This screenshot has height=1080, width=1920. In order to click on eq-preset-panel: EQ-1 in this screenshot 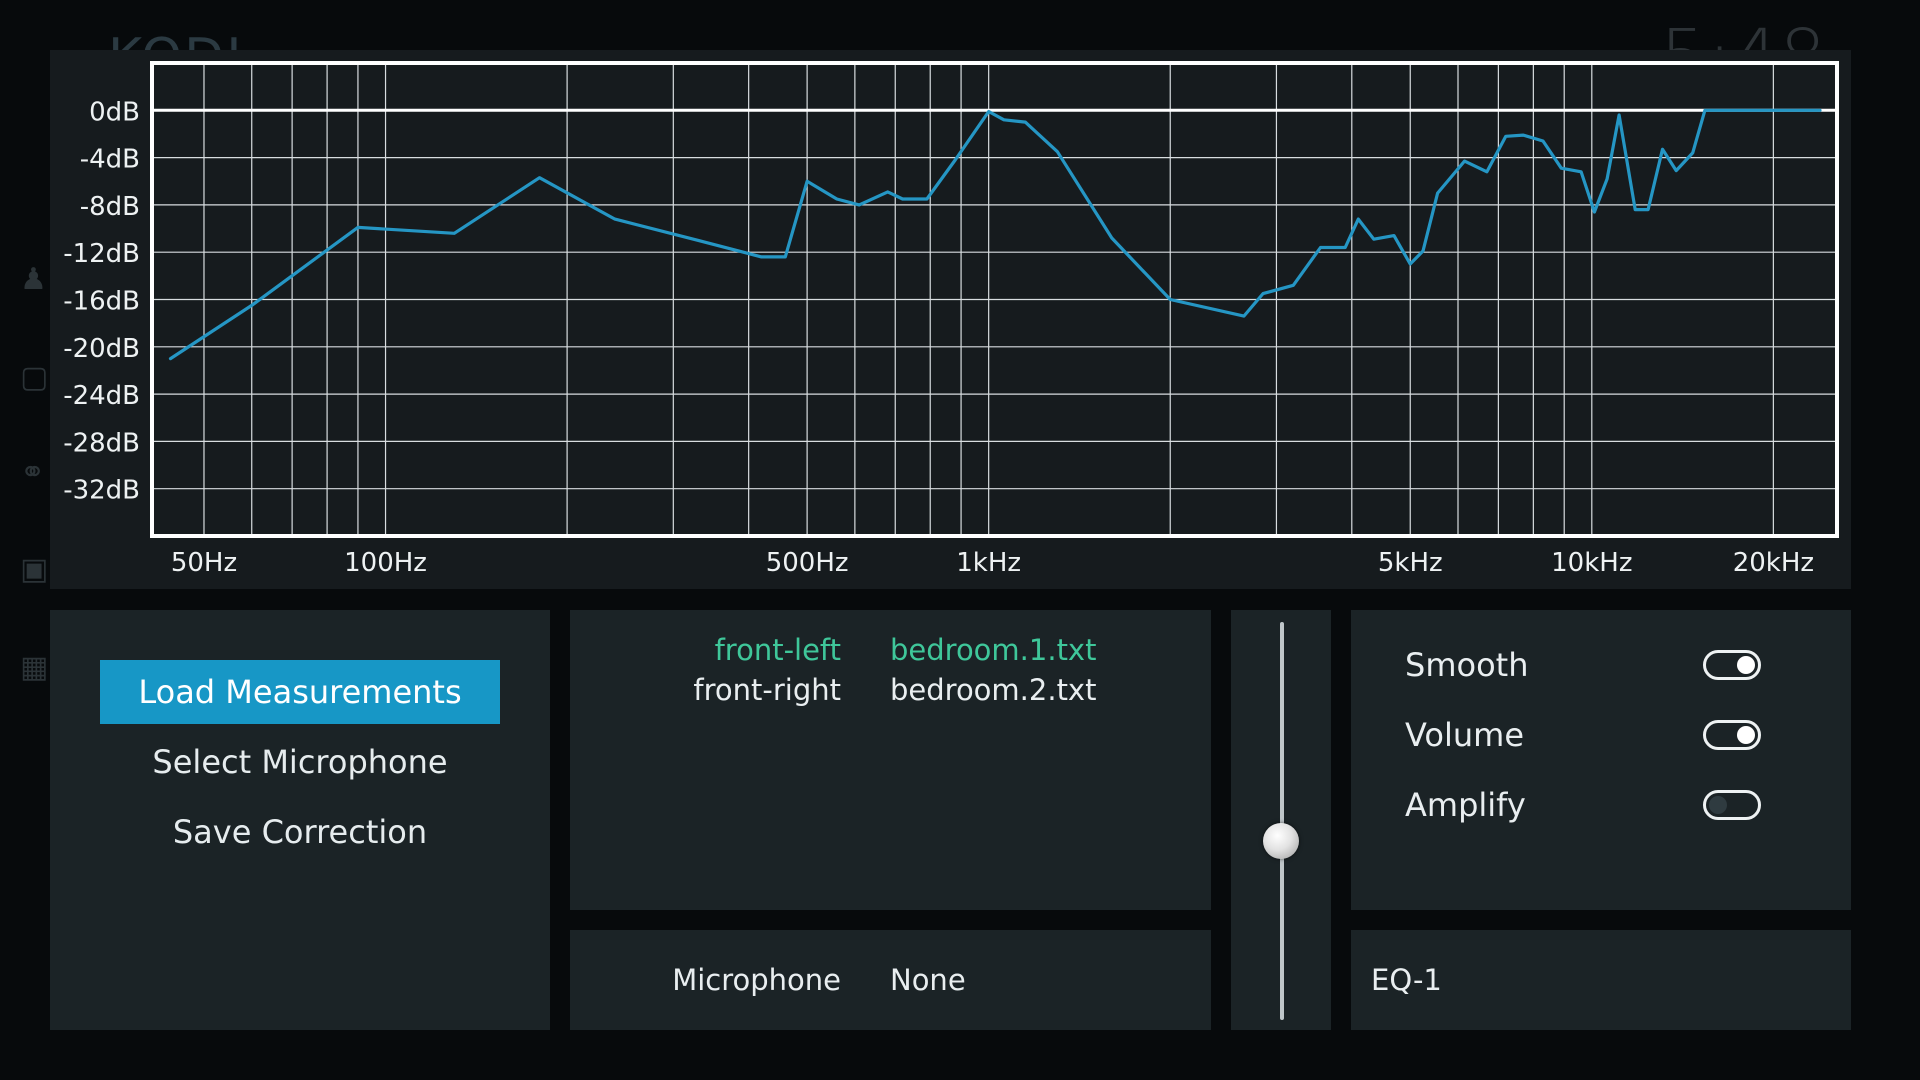, I will do `click(1601, 980)`.